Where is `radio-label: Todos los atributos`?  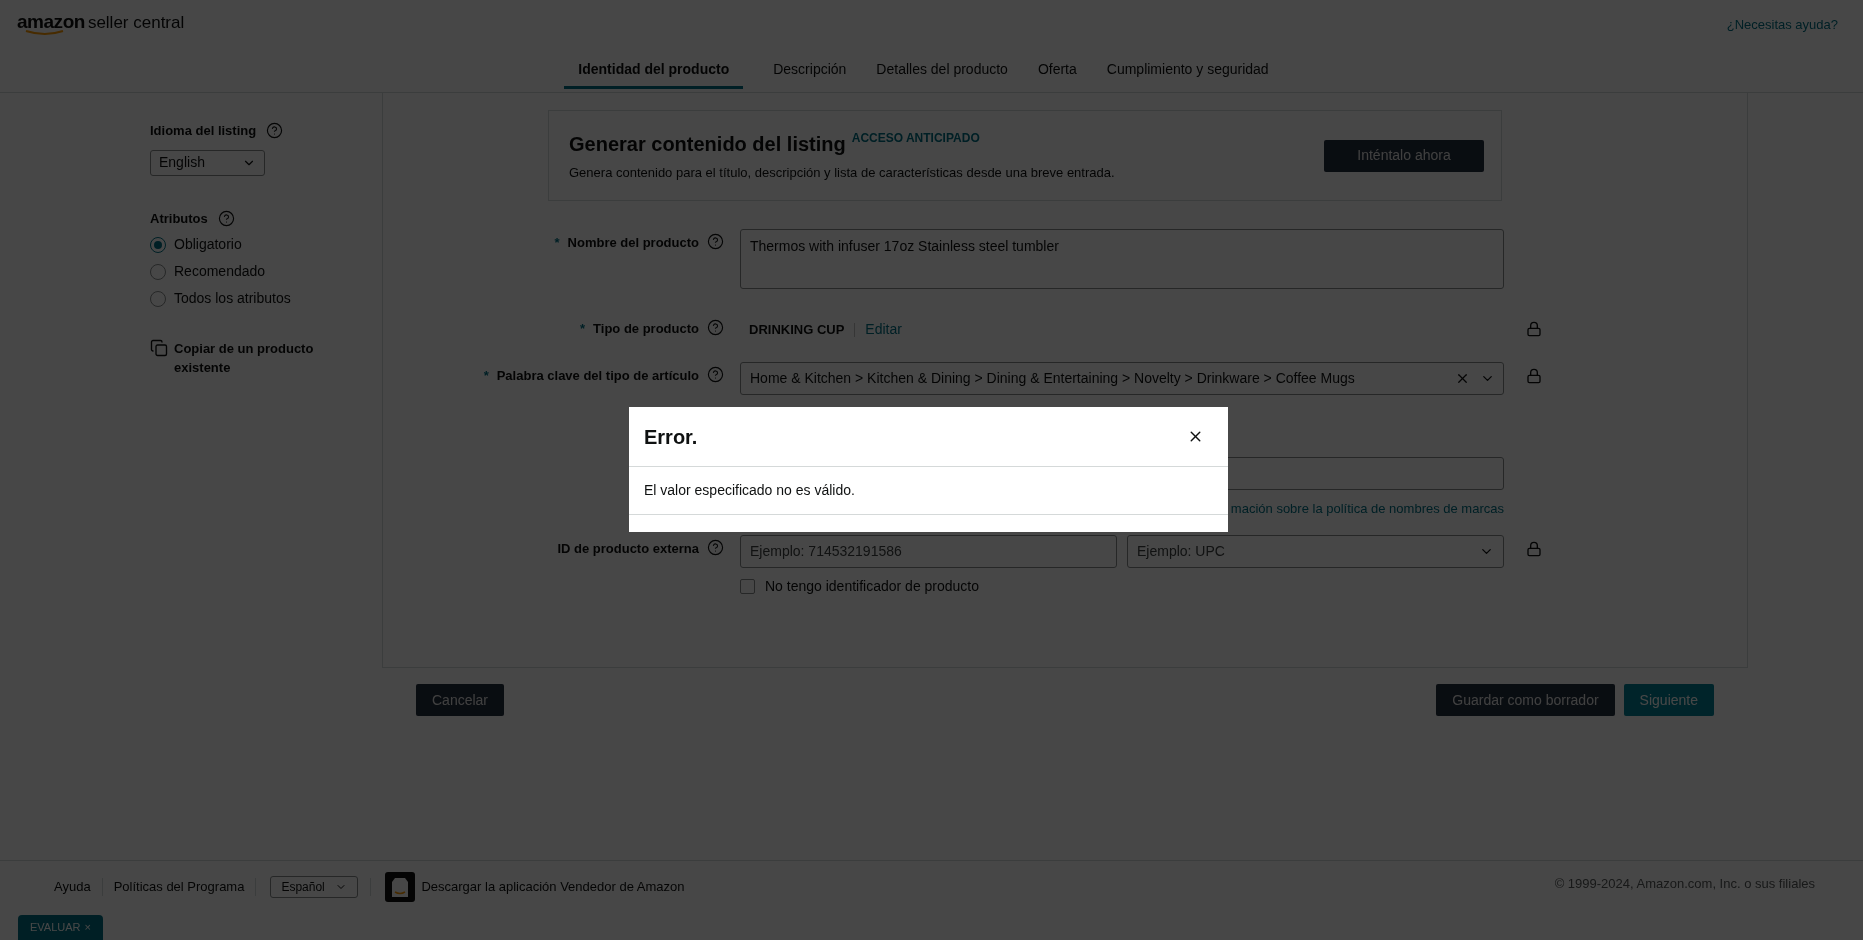 radio-label: Todos los atributos is located at coordinates (232, 298).